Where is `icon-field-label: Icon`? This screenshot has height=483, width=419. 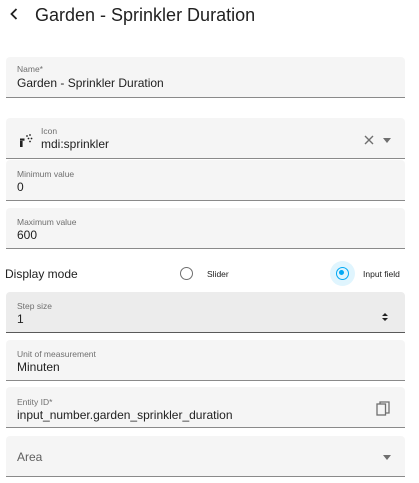
icon-field-label: Icon is located at coordinates (49, 131).